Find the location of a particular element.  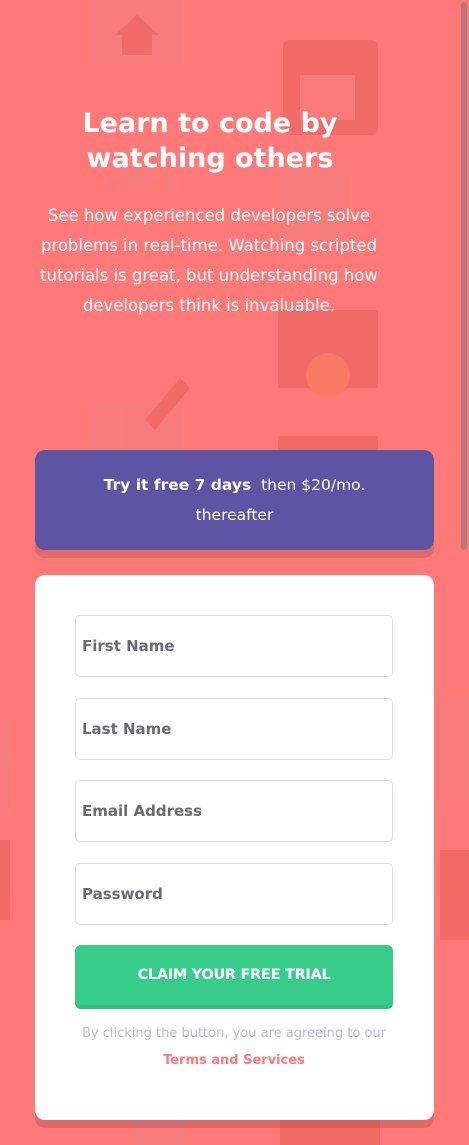

scrollbar is located at coordinates (464, 572).